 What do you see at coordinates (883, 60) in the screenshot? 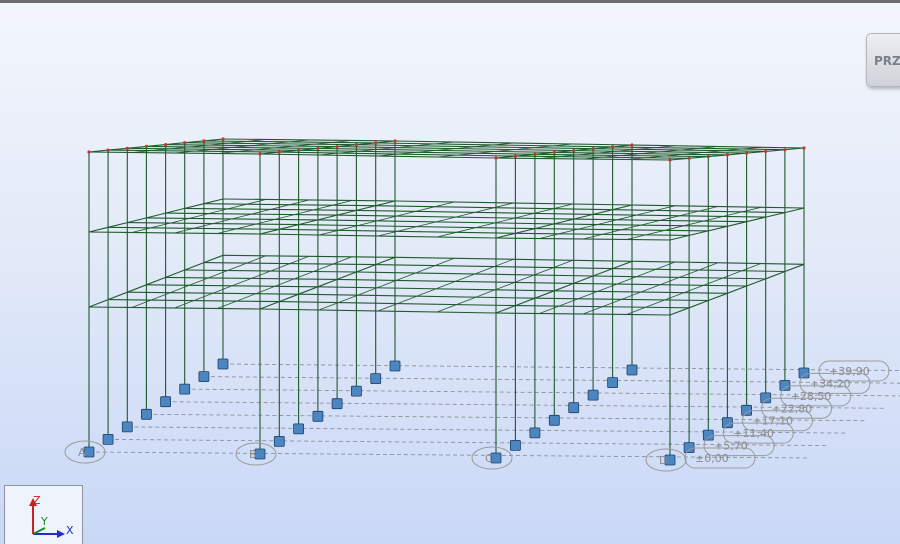
I see `view-front-button: PRZOD` at bounding box center [883, 60].